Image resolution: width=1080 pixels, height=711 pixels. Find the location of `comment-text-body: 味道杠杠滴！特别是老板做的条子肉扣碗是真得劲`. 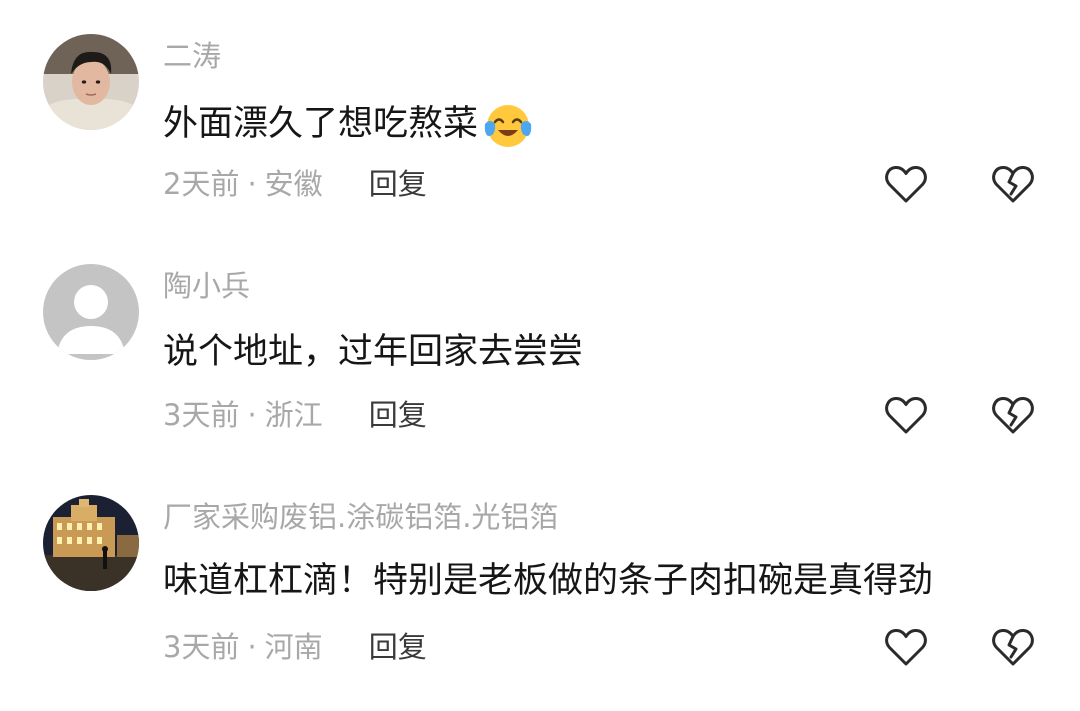

comment-text-body: 味道杠杠滴！特别是老板做的条子肉扣碗是真得劲 is located at coordinates (548, 581).